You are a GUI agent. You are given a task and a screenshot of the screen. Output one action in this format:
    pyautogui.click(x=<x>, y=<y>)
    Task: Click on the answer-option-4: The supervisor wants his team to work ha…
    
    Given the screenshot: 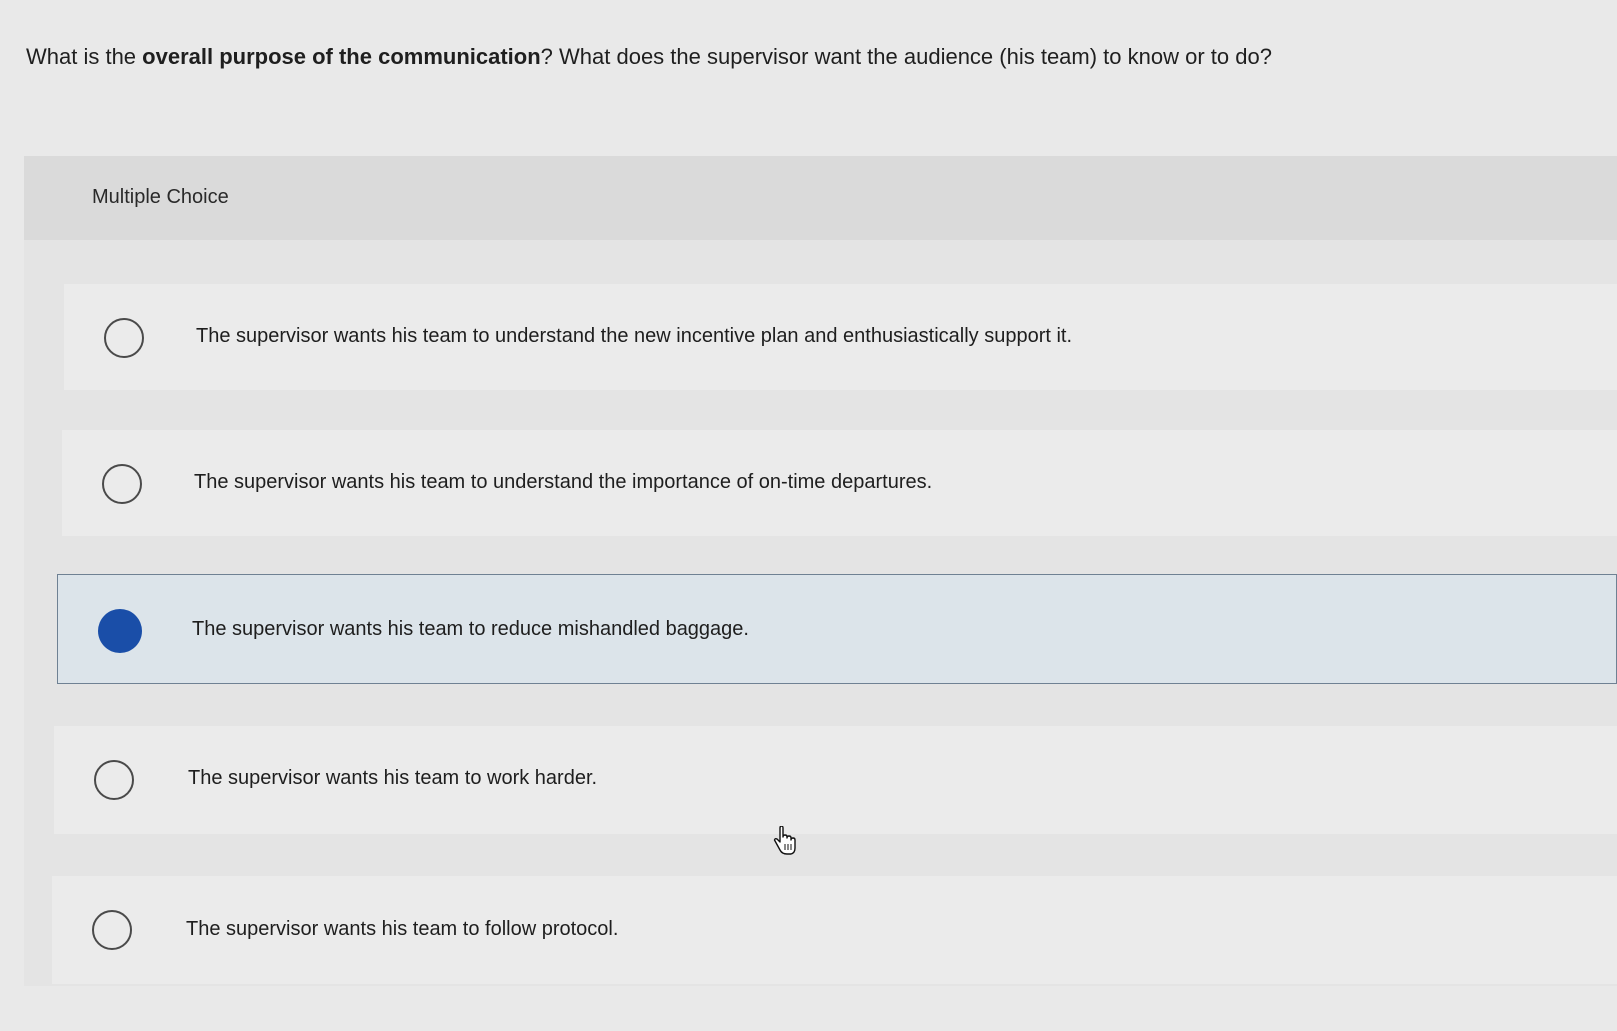 What is the action you would take?
    pyautogui.click(x=835, y=780)
    